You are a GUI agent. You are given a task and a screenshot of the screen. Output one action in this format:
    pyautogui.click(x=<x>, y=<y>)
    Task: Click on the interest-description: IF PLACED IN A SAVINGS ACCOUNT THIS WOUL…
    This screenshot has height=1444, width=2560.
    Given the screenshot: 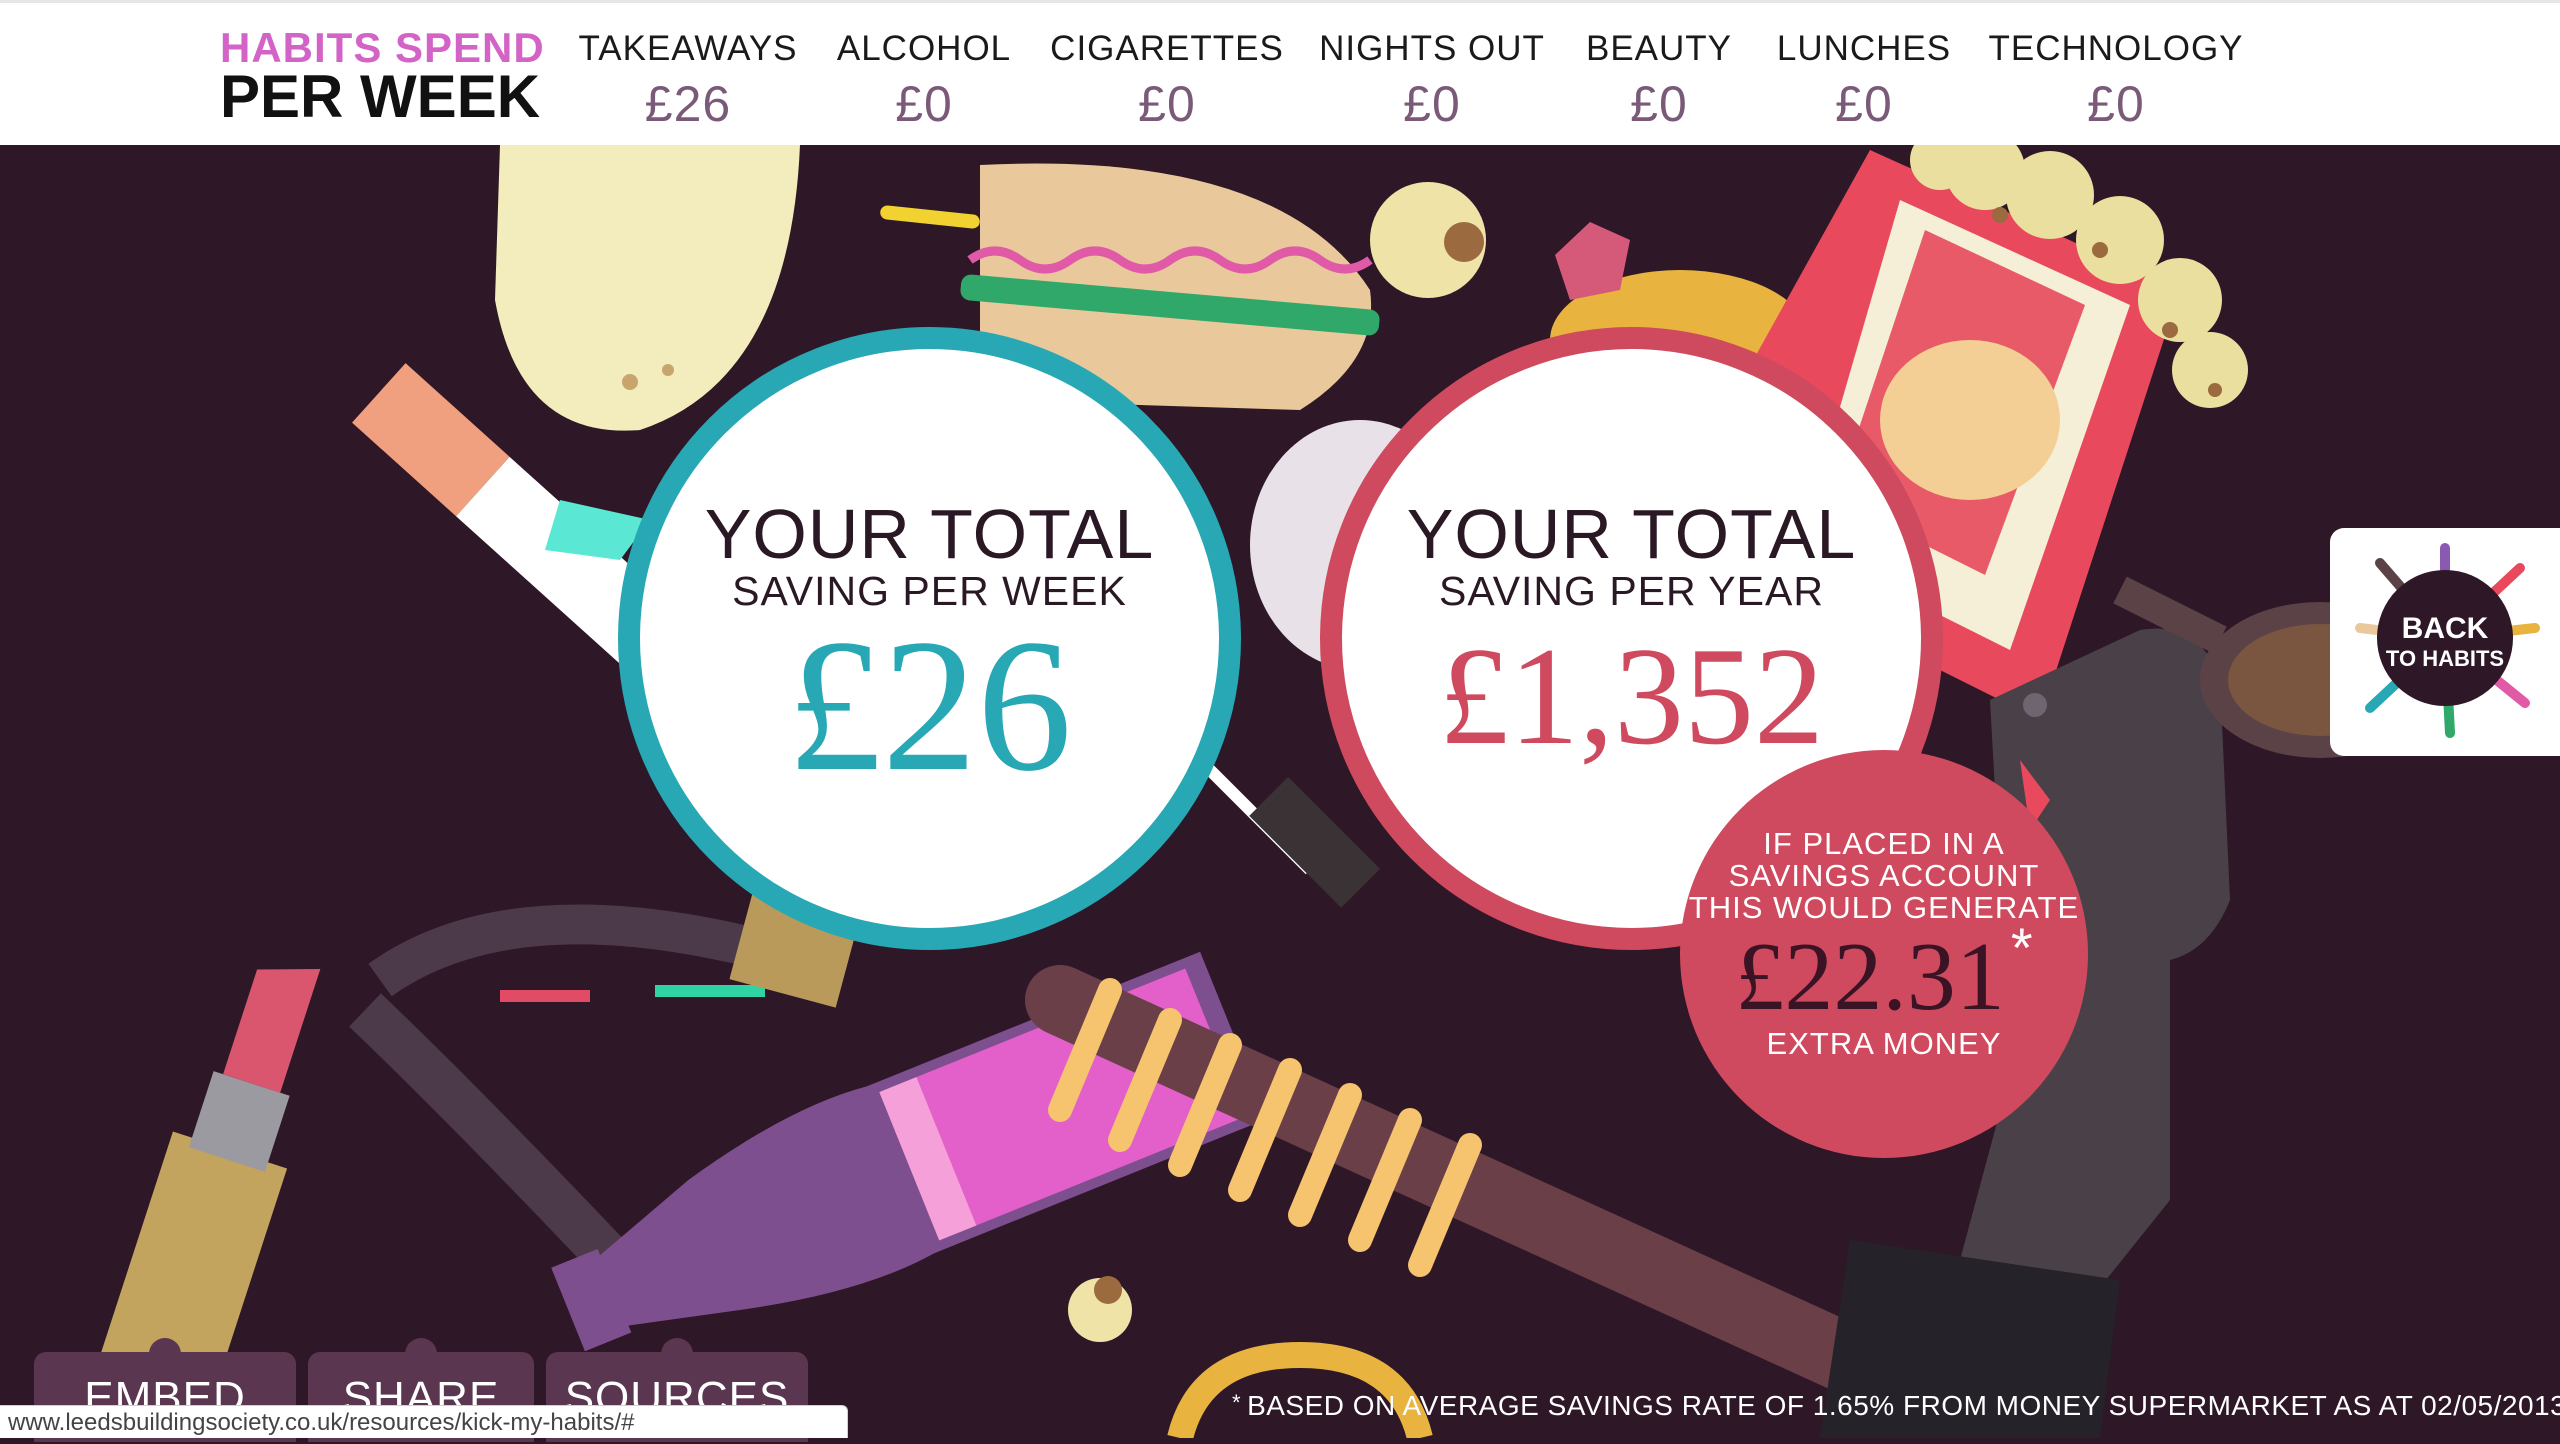 What is the action you would take?
    pyautogui.click(x=1884, y=876)
    